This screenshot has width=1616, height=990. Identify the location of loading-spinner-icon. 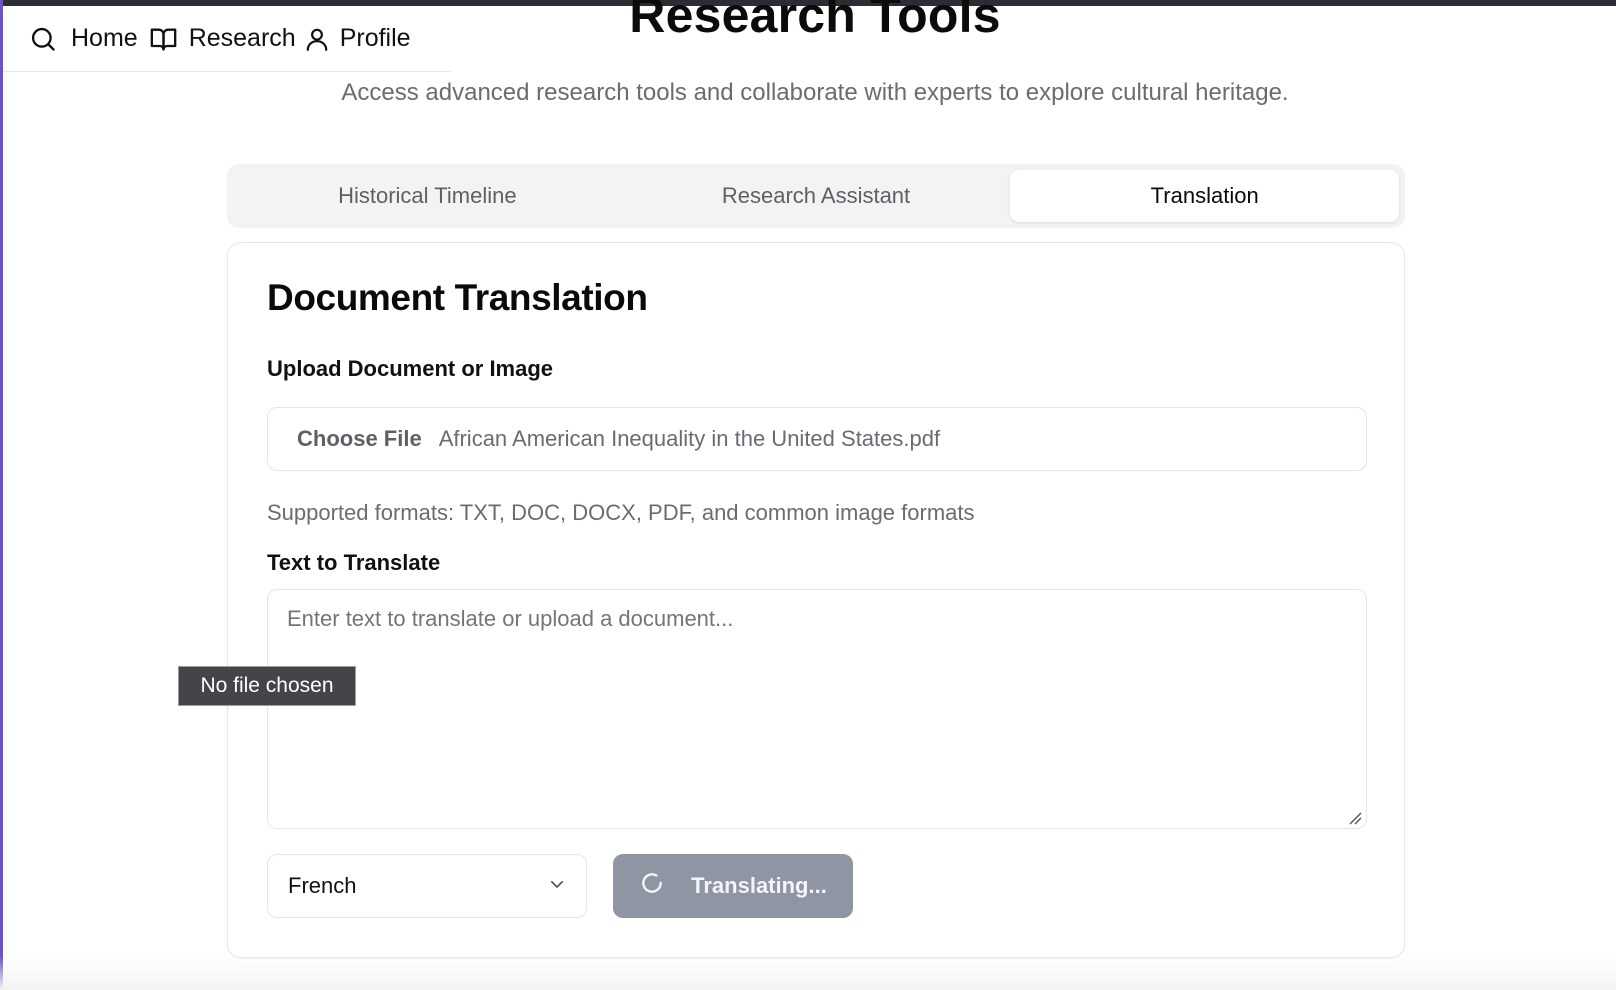
(665, 886).